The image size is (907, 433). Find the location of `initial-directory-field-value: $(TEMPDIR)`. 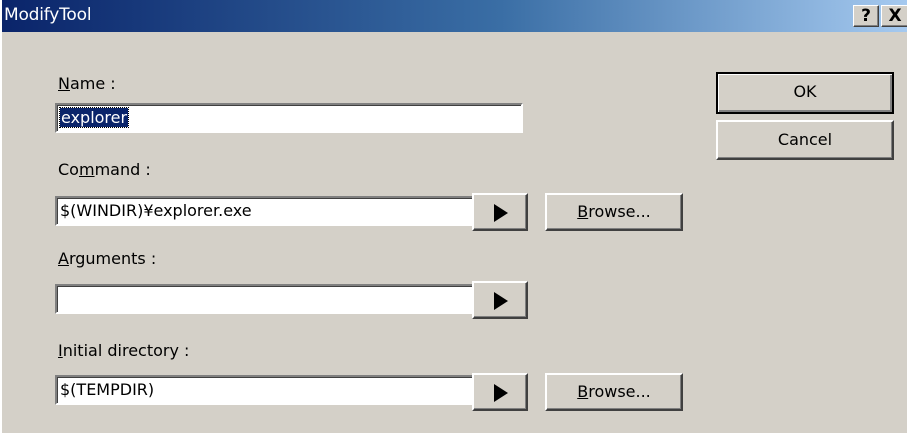

initial-directory-field-value: $(TEMPDIR) is located at coordinates (107, 389).